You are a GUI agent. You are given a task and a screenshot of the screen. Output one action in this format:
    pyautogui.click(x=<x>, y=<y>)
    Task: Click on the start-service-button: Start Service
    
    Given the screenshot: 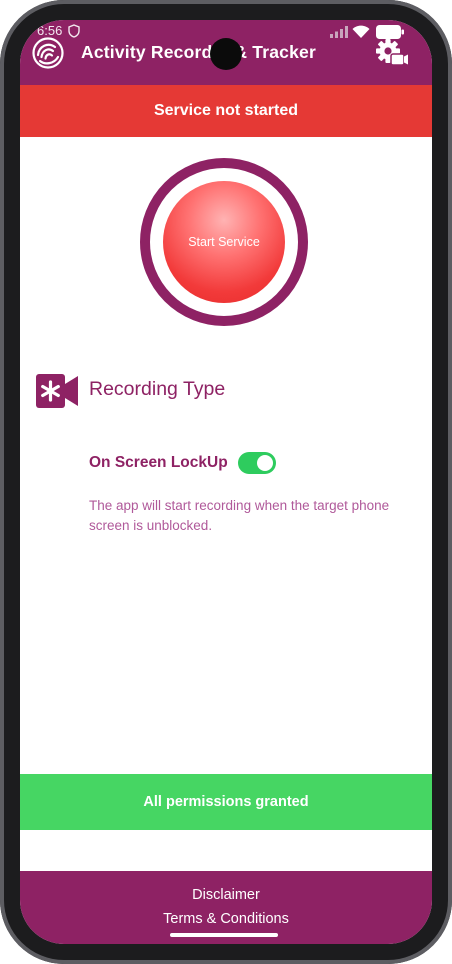 What is the action you would take?
    pyautogui.click(x=224, y=242)
    